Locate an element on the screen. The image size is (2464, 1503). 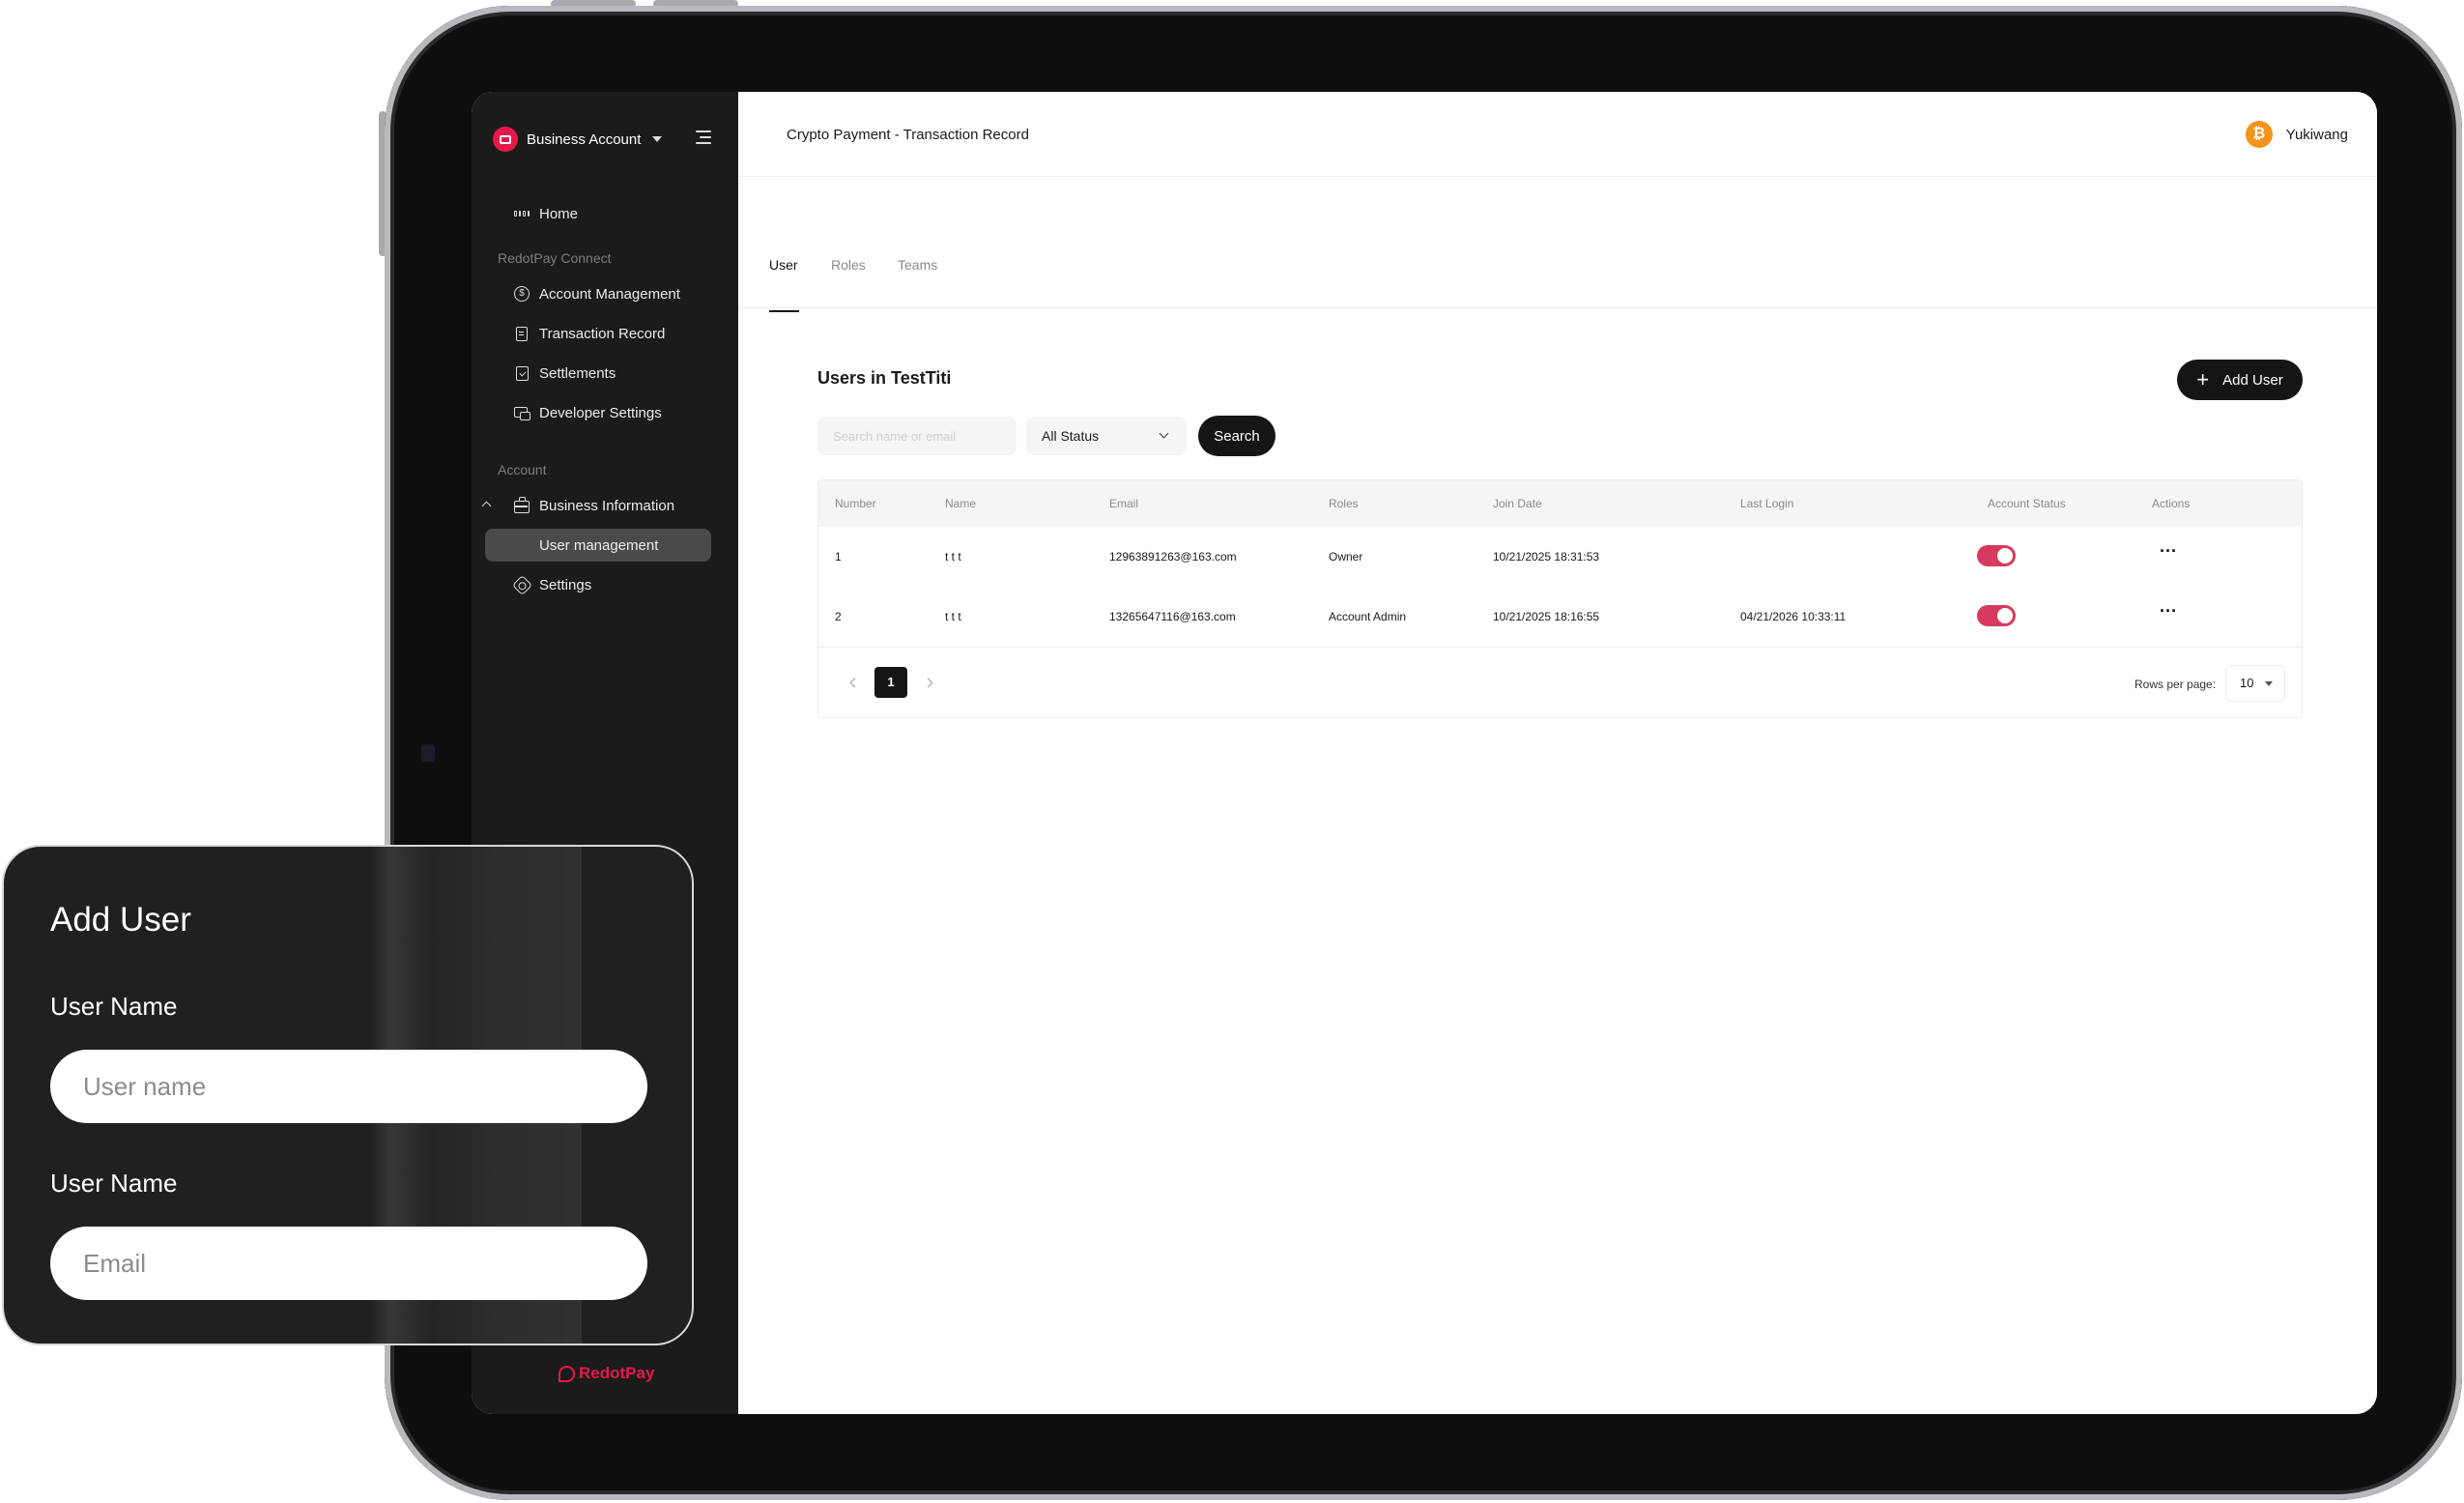
sidebar-item-settings: Settings is located at coordinates (598, 584).